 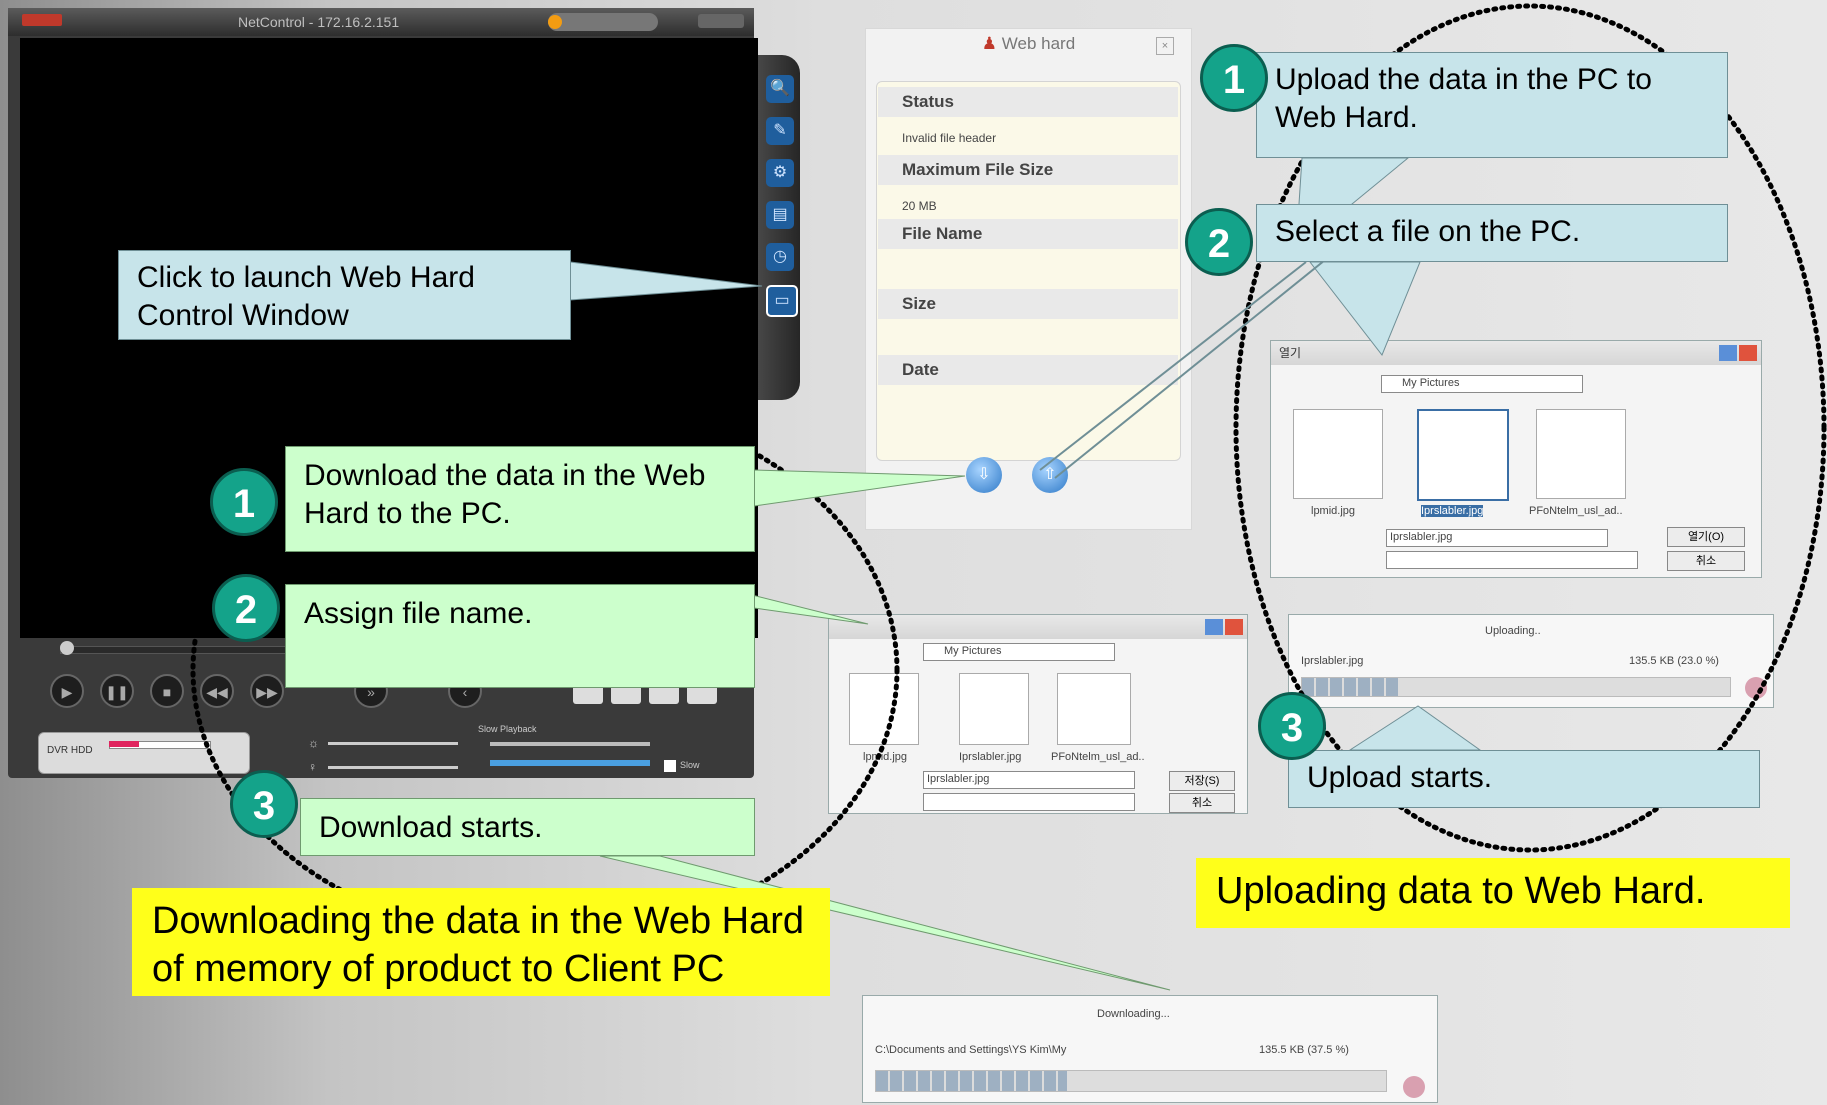 I want to click on upload2-arrow, so click(x=1364, y=308).